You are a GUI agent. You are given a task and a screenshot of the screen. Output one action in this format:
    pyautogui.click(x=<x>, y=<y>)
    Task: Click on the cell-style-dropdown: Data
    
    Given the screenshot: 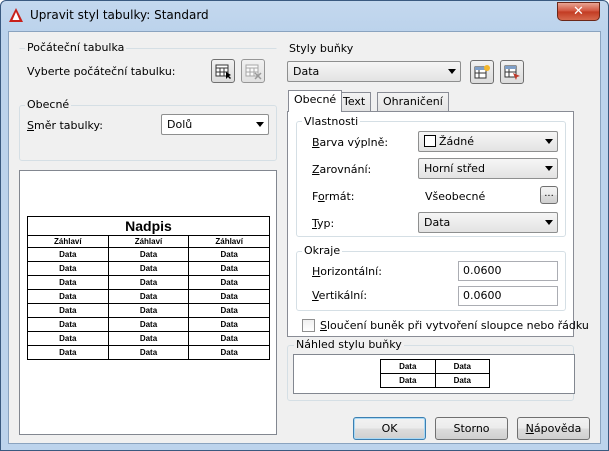 What is the action you would take?
    pyautogui.click(x=374, y=71)
    